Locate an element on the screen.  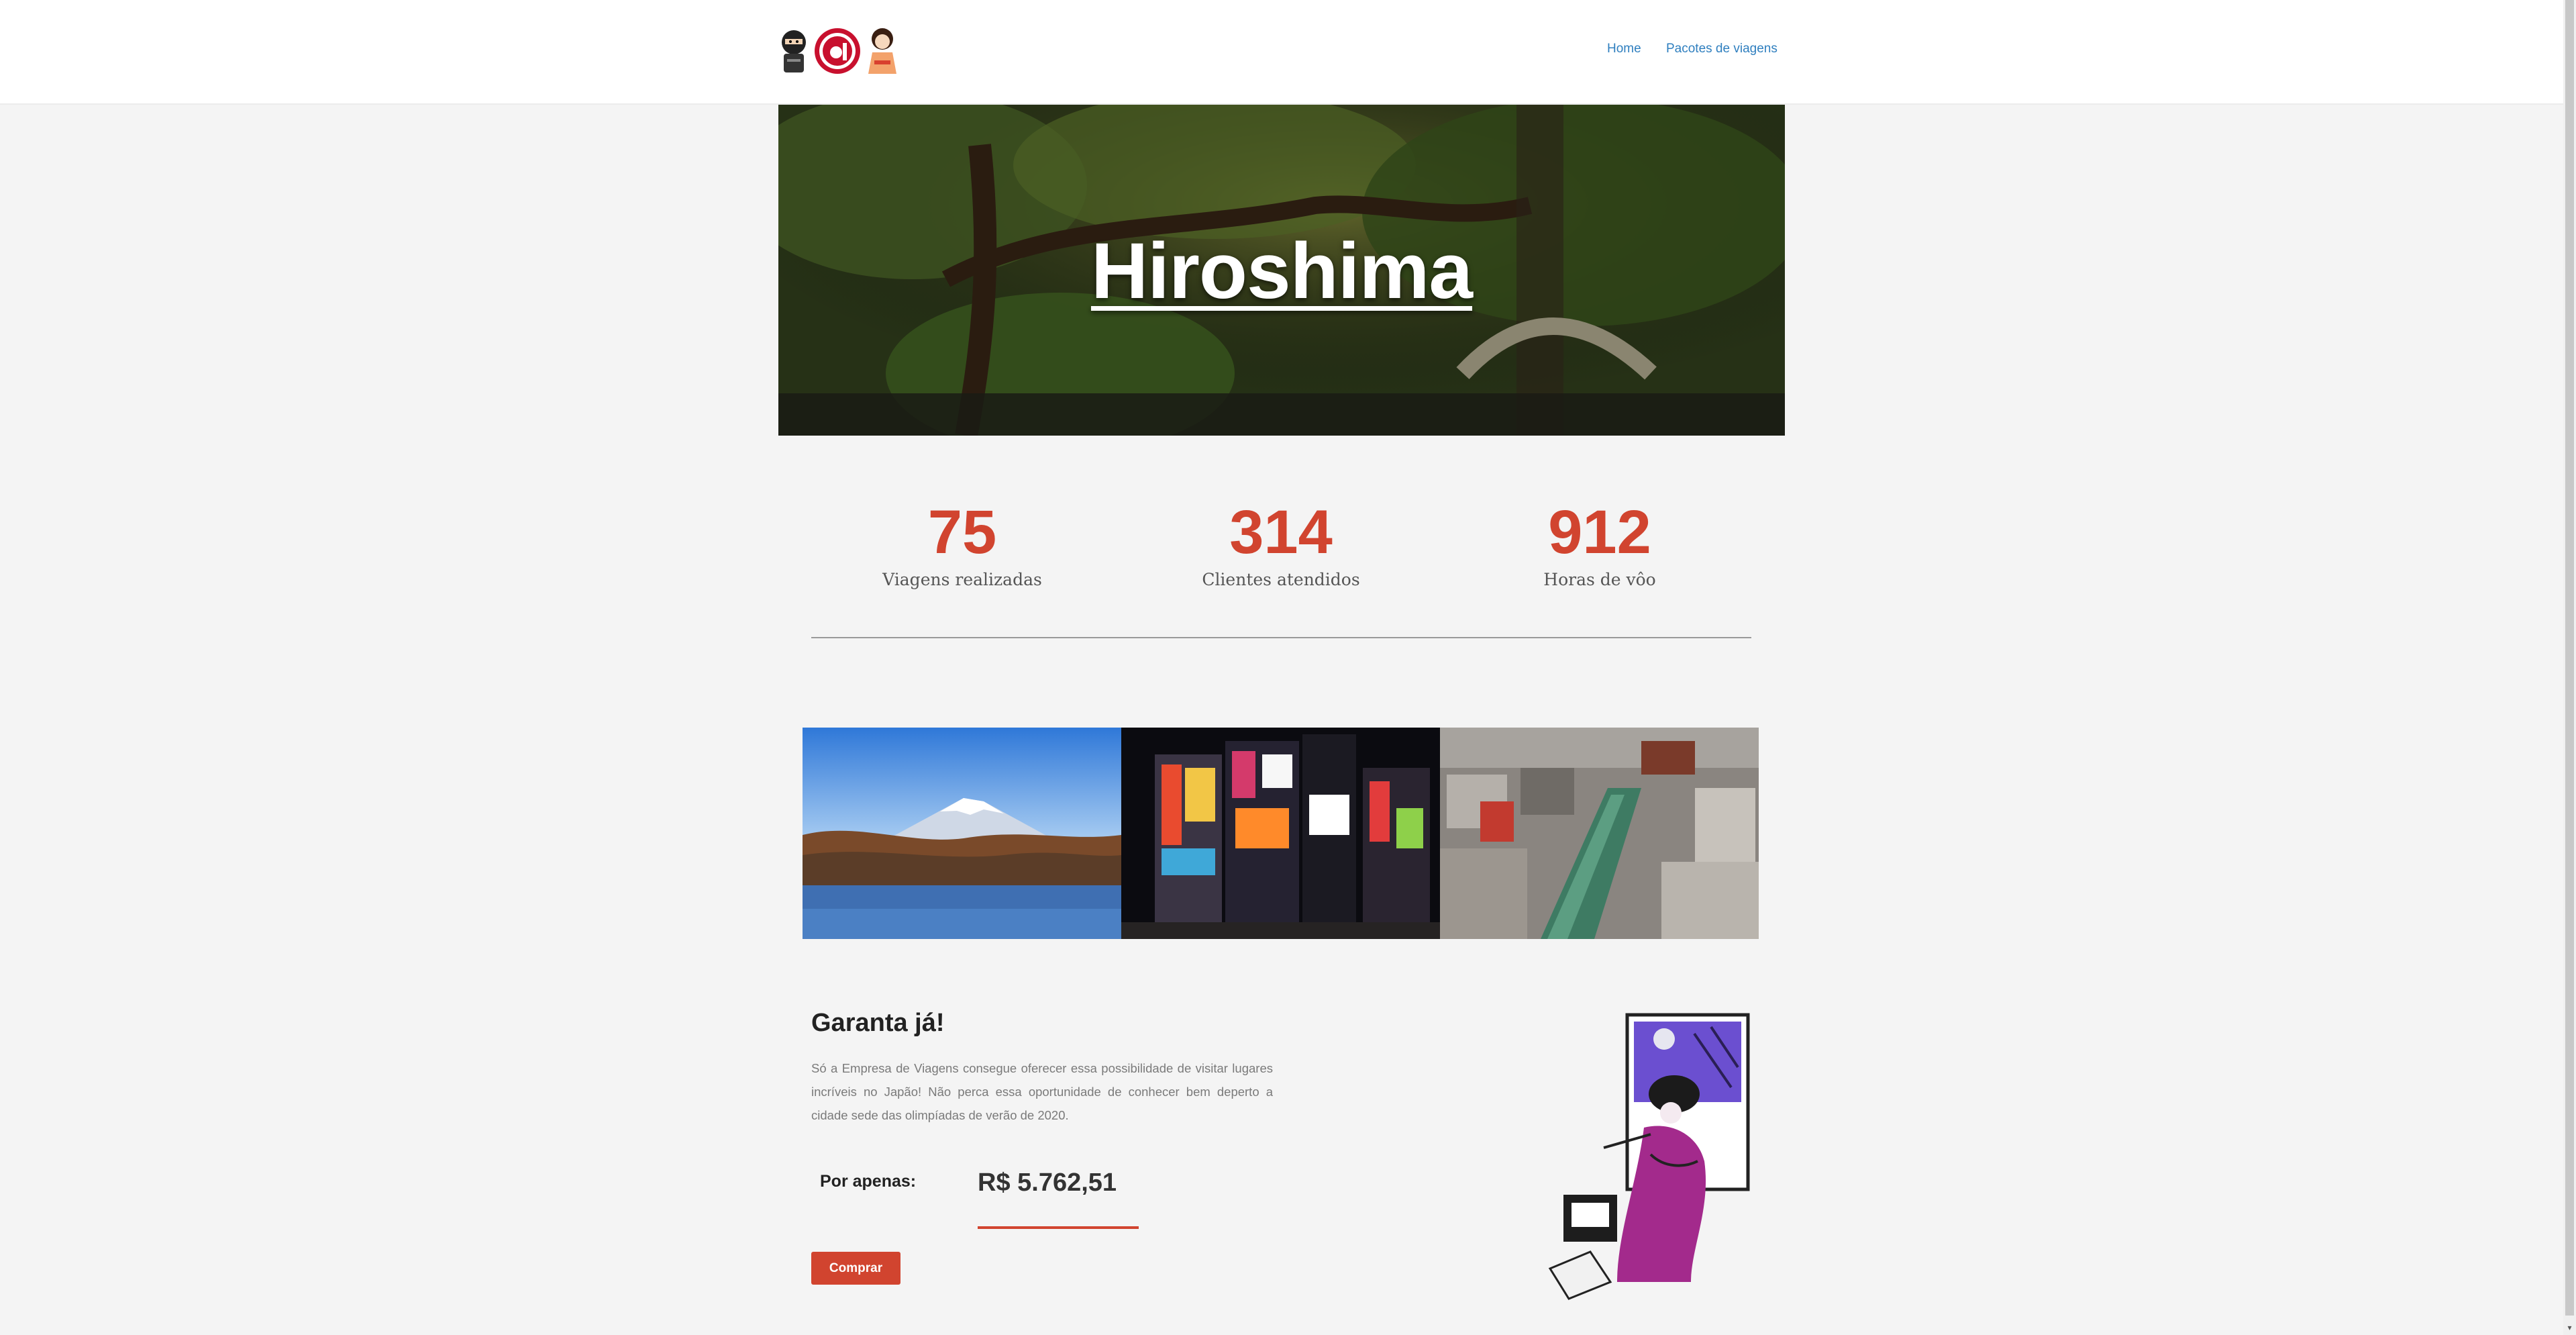
nav-home-link: Home is located at coordinates (1624, 49).